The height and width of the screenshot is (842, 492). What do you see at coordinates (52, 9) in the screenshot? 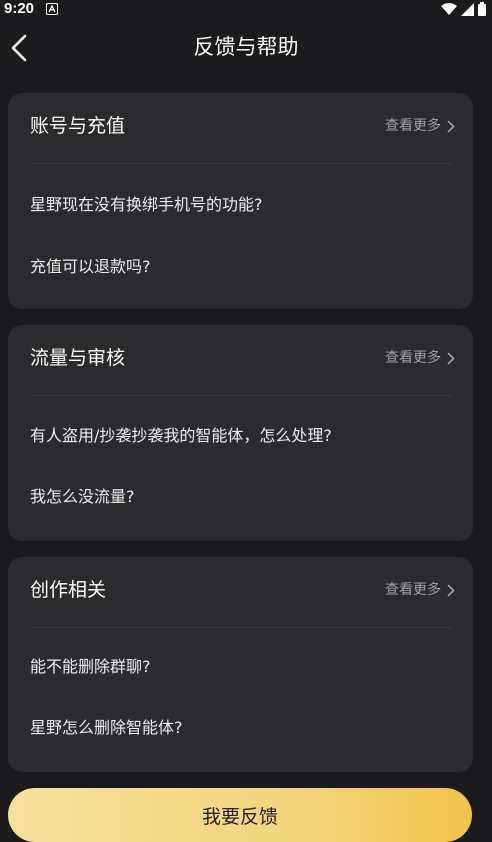
I see `notification-a-icon` at bounding box center [52, 9].